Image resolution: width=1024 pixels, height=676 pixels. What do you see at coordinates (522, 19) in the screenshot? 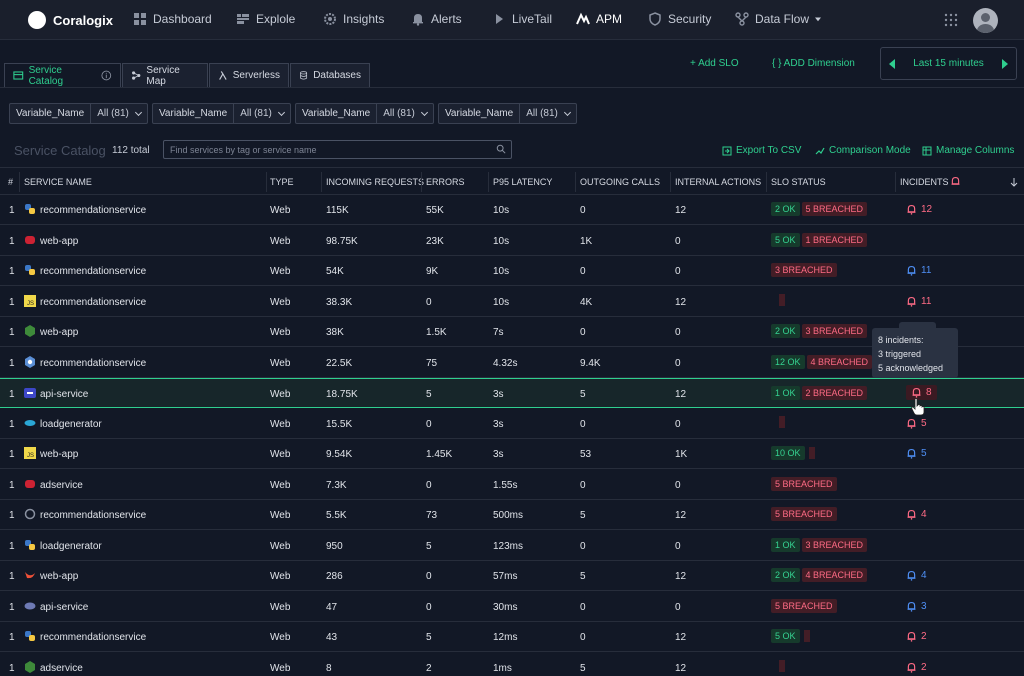
I see `nav-livetail: LiveTail` at bounding box center [522, 19].